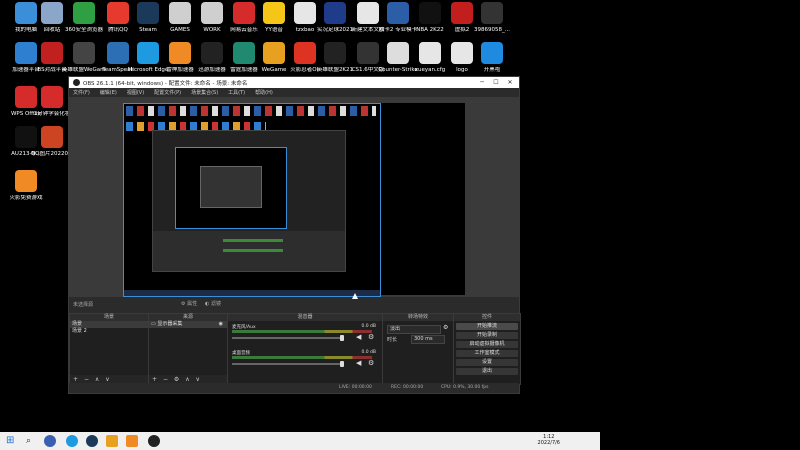 The height and width of the screenshot is (450, 800). Describe the element at coordinates (253, 240) in the screenshot. I see `nested-meter` at that location.